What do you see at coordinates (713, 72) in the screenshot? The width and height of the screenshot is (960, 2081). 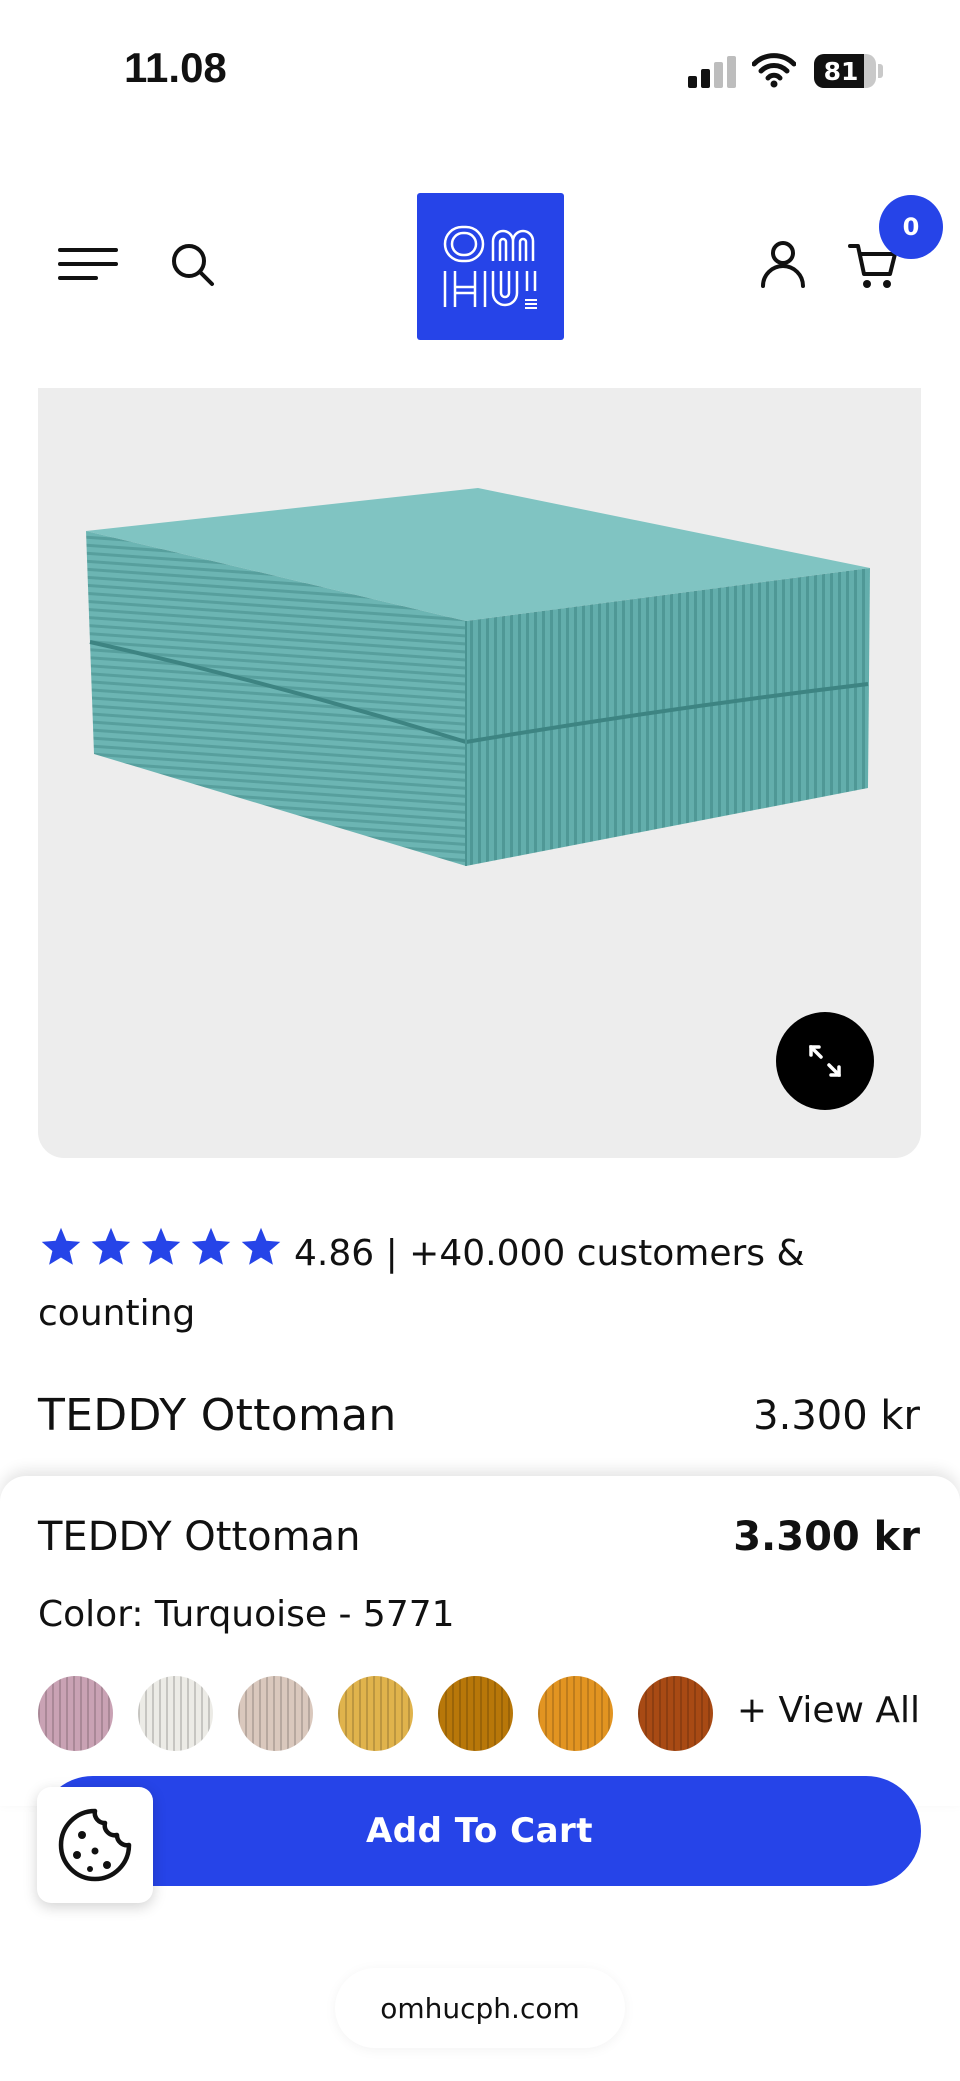 I see `signal-icon` at bounding box center [713, 72].